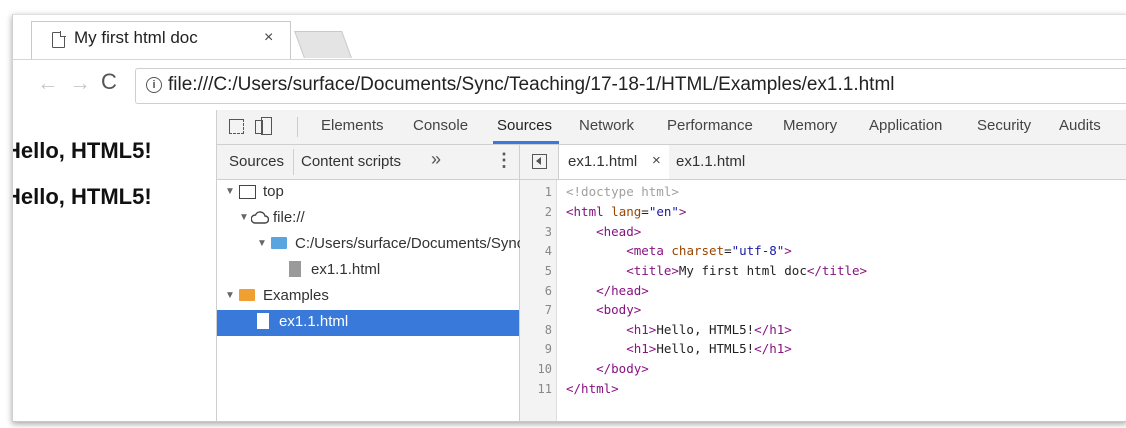 The image size is (1126, 428). Describe the element at coordinates (289, 217) in the screenshot. I see `tree-item-label: file://` at that location.